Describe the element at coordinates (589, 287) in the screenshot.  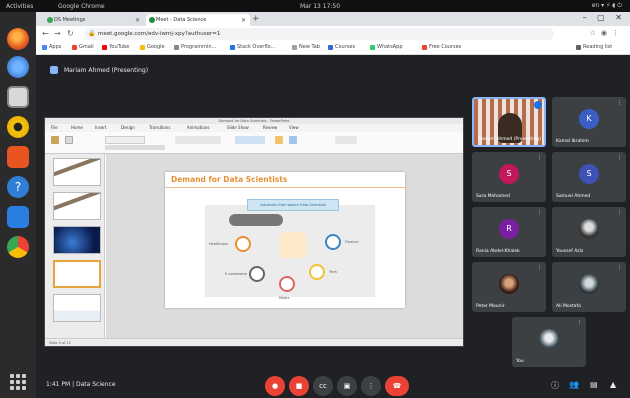
I see `participant-tile: ⋮ Ali Mostafa` at that location.